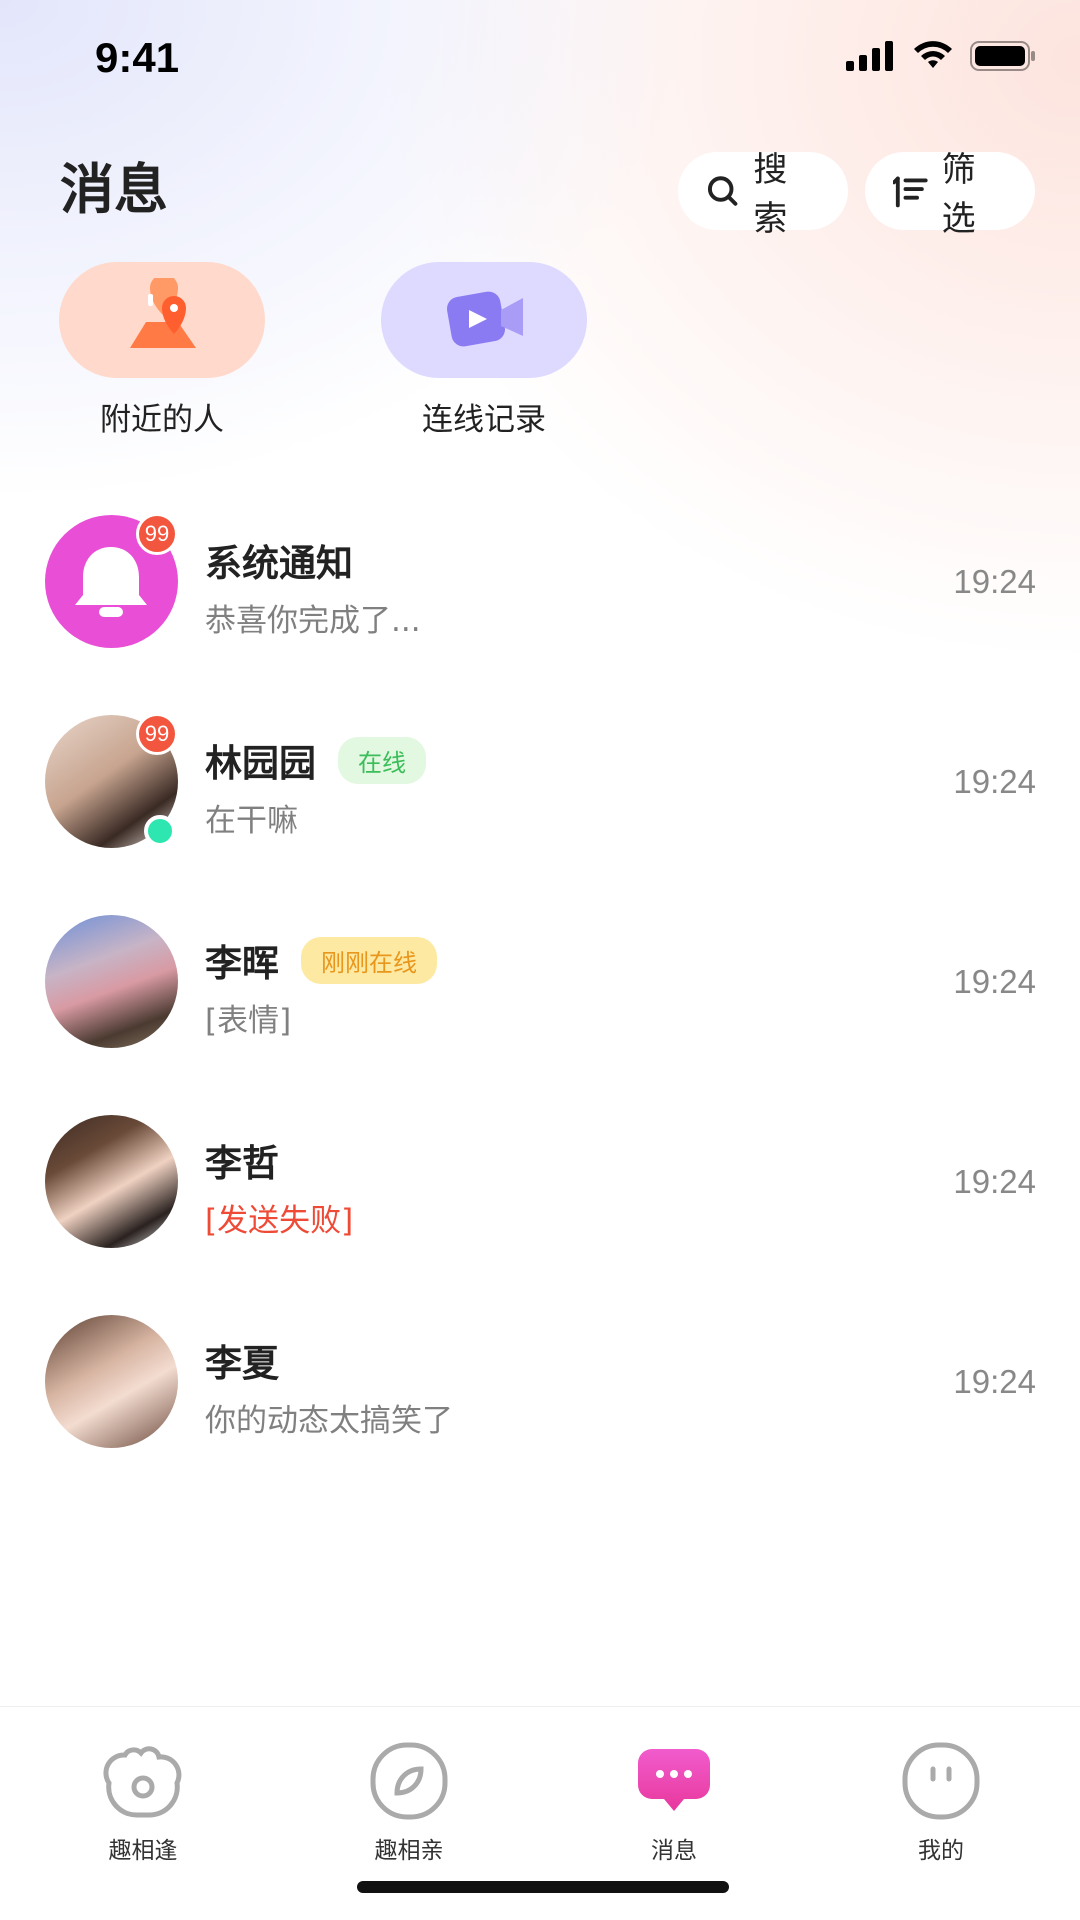 The width and height of the screenshot is (1080, 1920). I want to click on status-icons, so click(941, 56).